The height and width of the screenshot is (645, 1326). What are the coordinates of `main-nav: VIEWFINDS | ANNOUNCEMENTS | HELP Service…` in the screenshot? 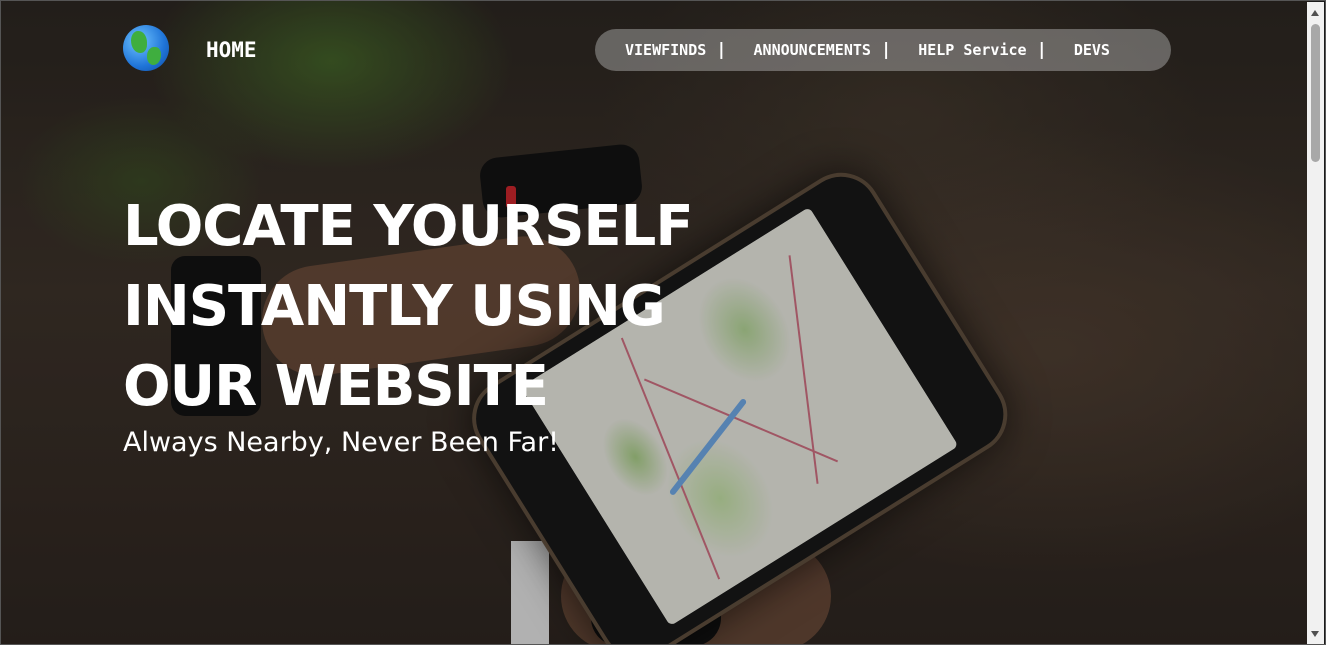 It's located at (883, 50).